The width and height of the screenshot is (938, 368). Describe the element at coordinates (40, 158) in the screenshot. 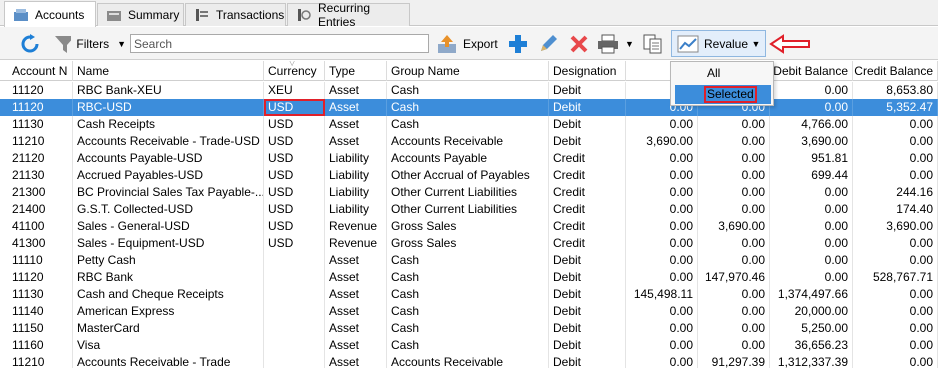

I see `cell-account-number: 21120` at that location.